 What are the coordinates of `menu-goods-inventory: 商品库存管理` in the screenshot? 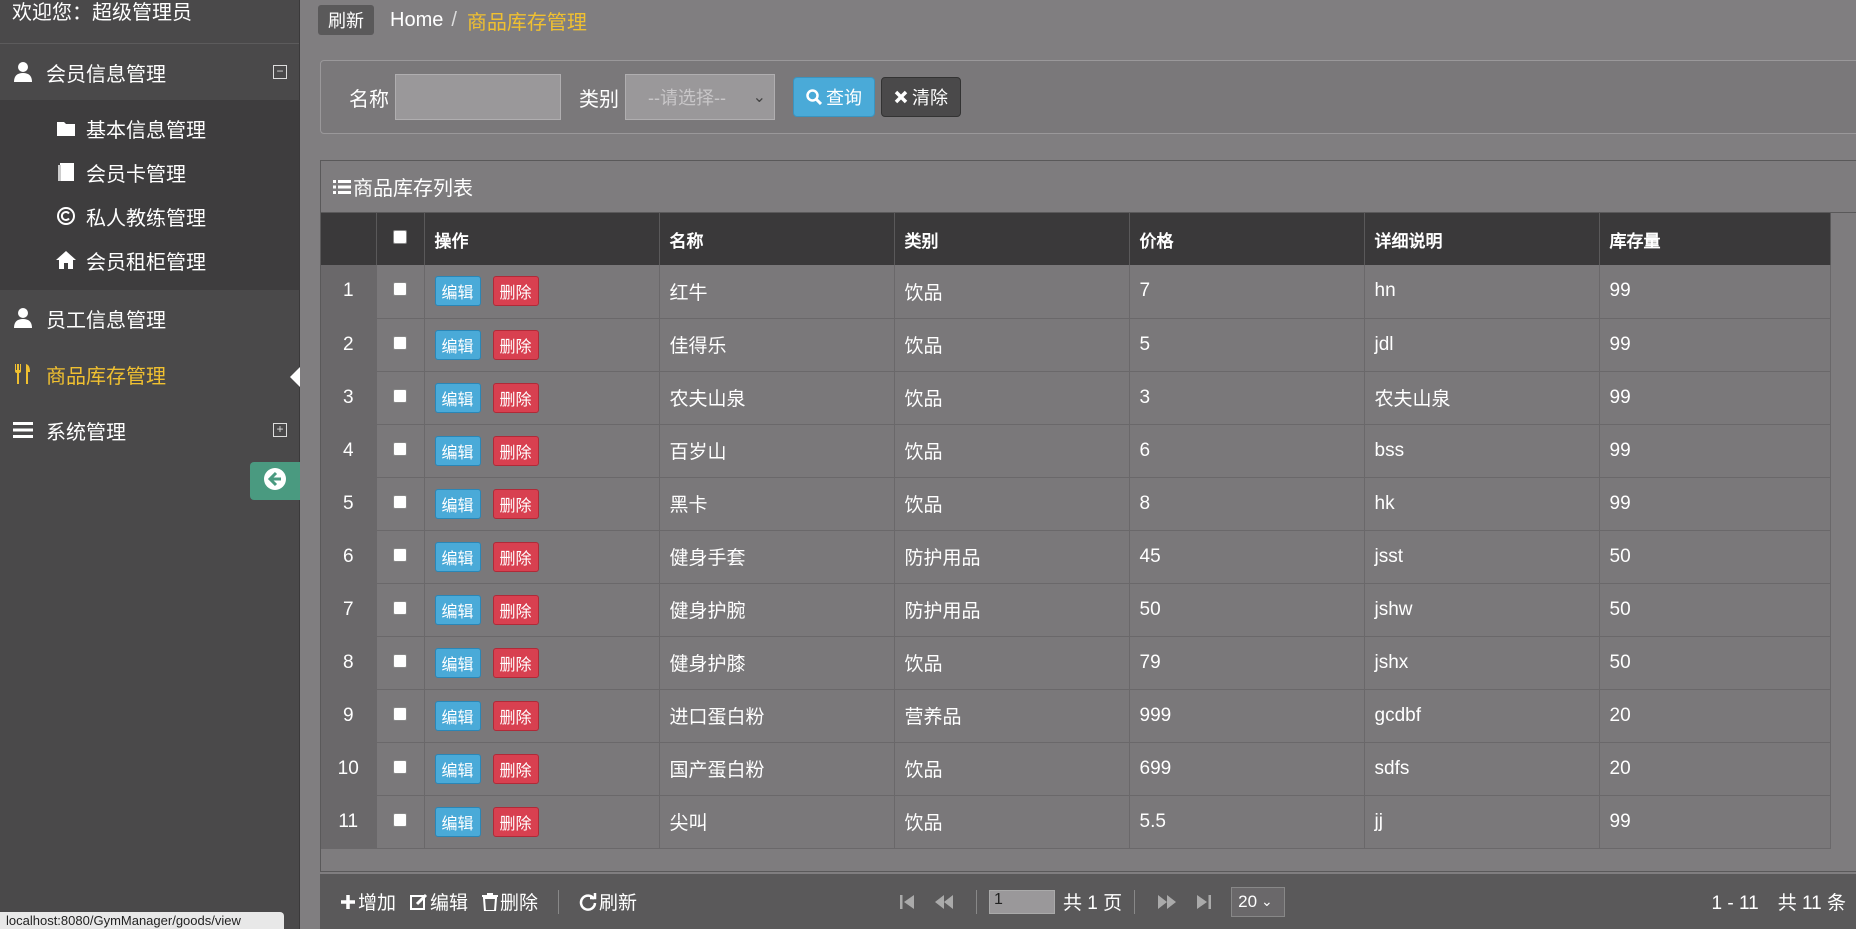 It's located at (149, 374).